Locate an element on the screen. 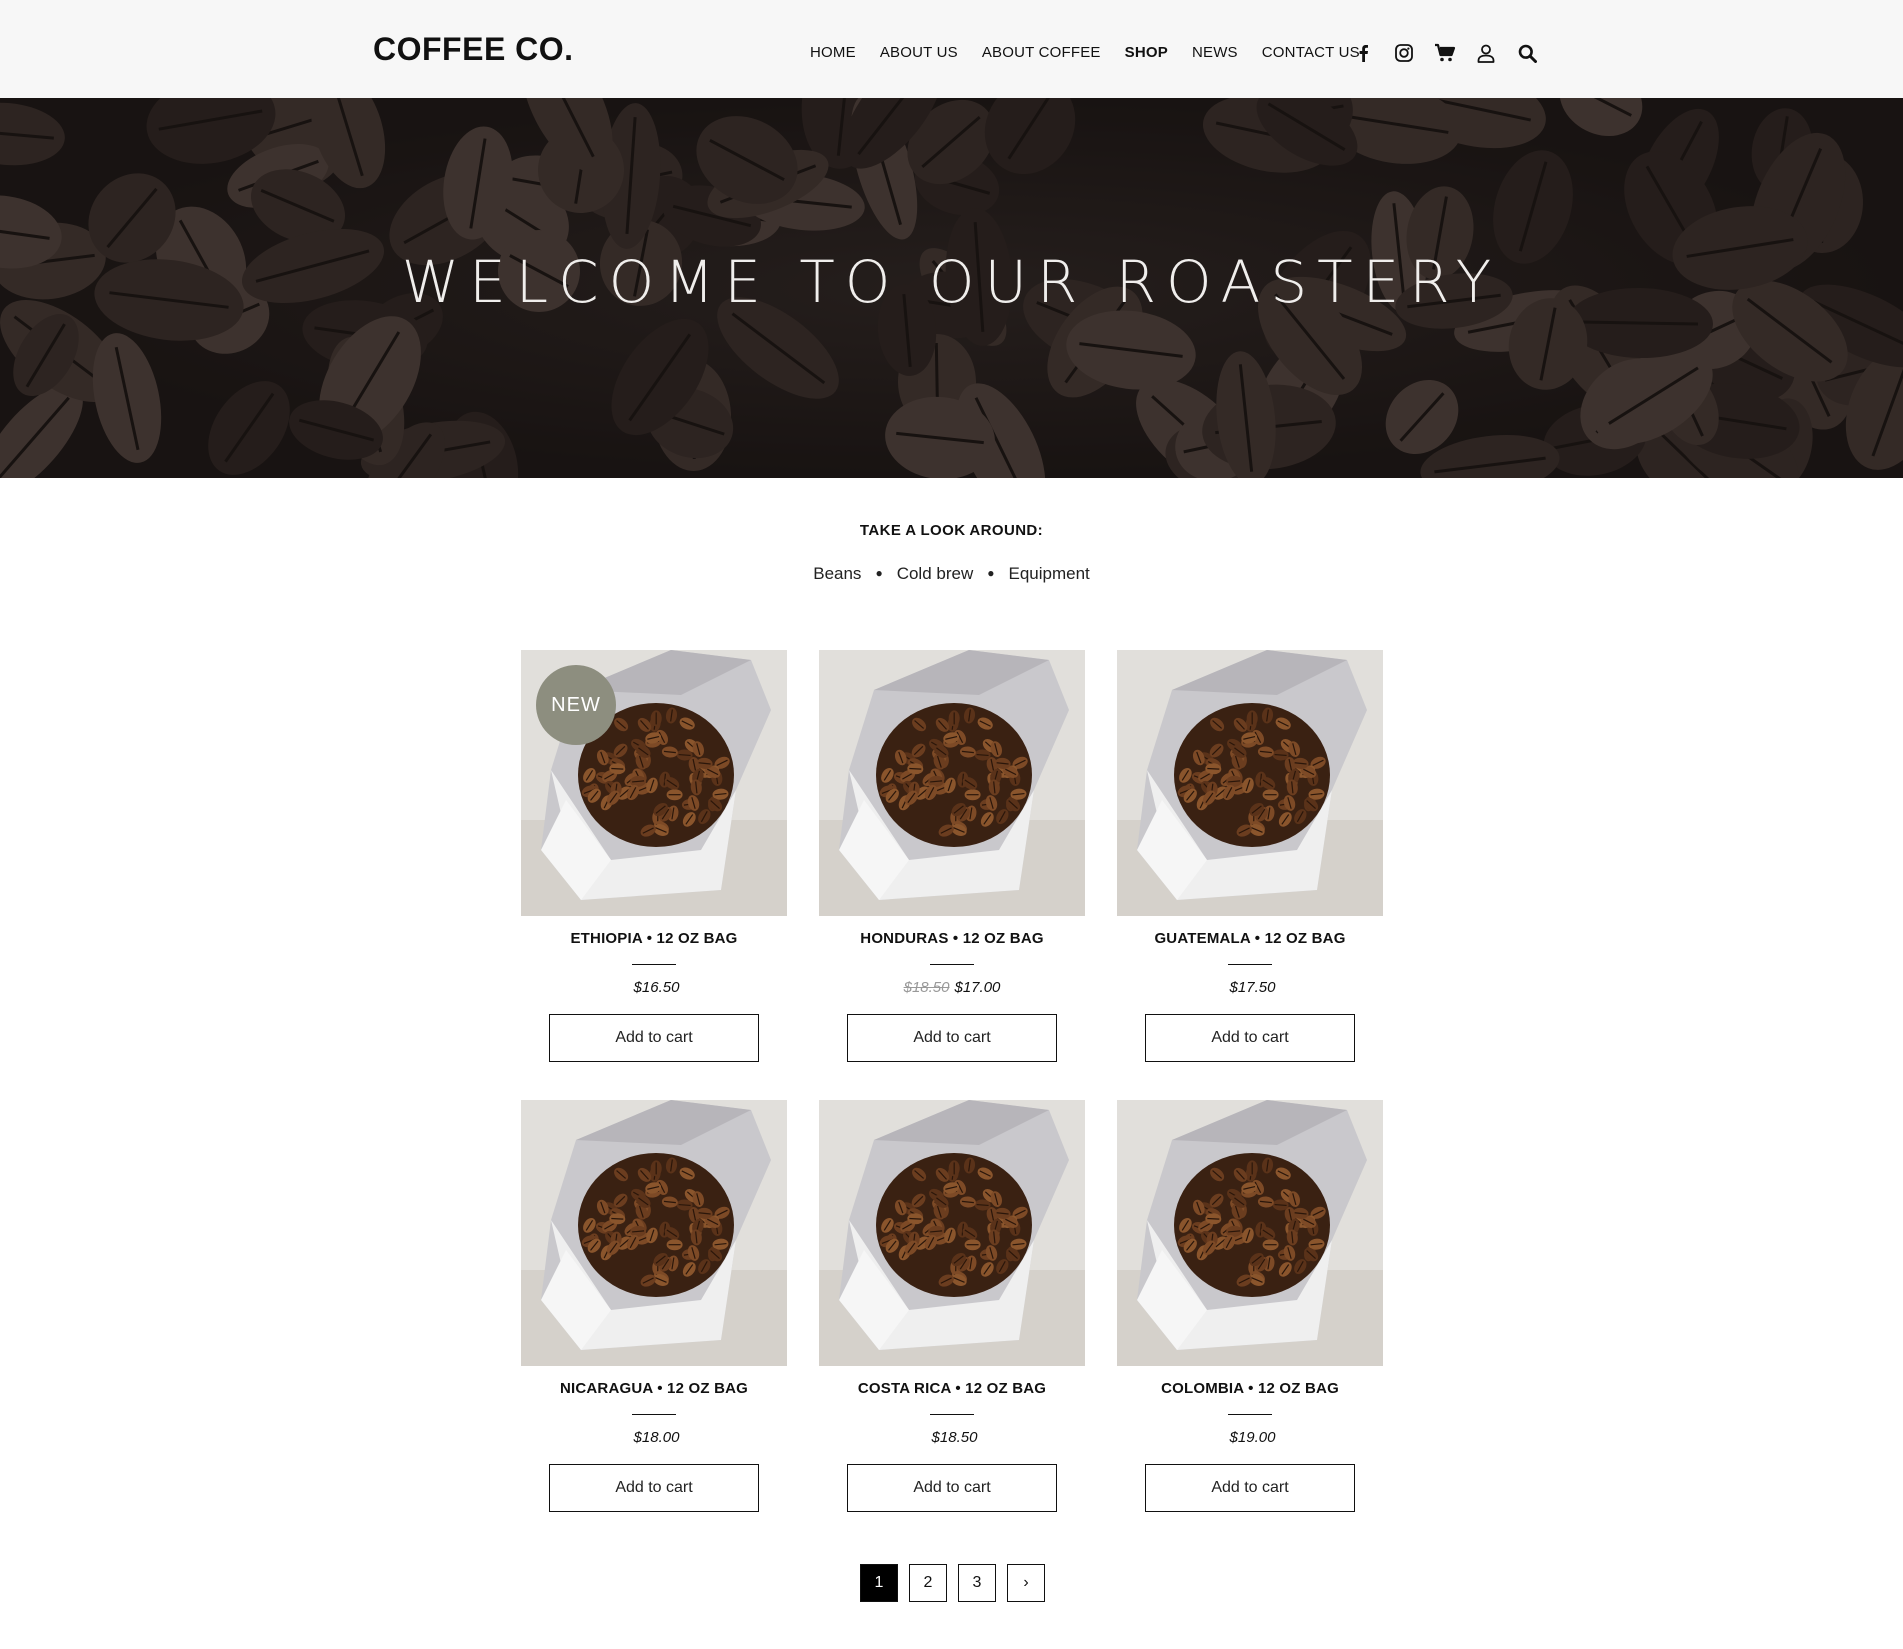 Image resolution: width=1903 pixels, height=1649 pixels. product-card: NICARAGUA • 12 OZ BAG $18.00 Add to cart is located at coordinates (654, 1306).